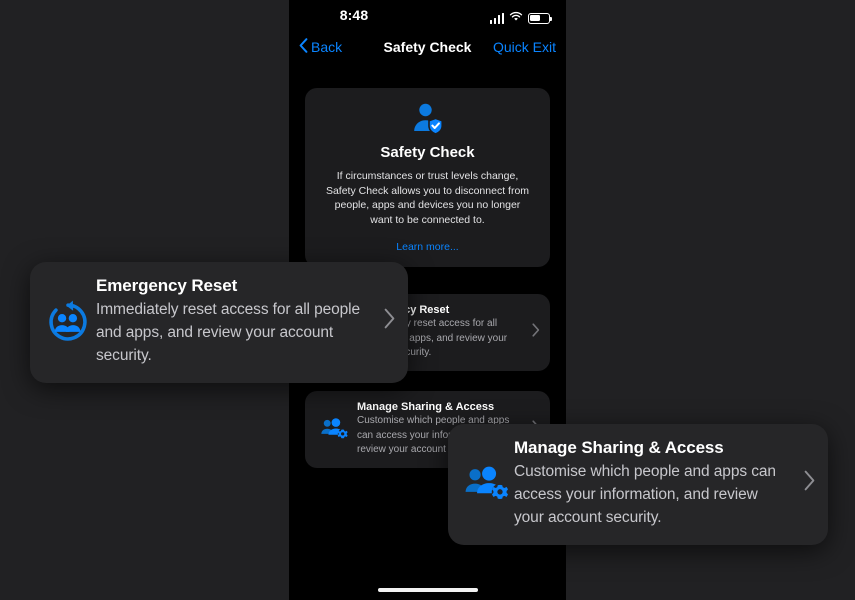 This screenshot has width=855, height=600. What do you see at coordinates (516, 18) in the screenshot?
I see `wifi-icon` at bounding box center [516, 18].